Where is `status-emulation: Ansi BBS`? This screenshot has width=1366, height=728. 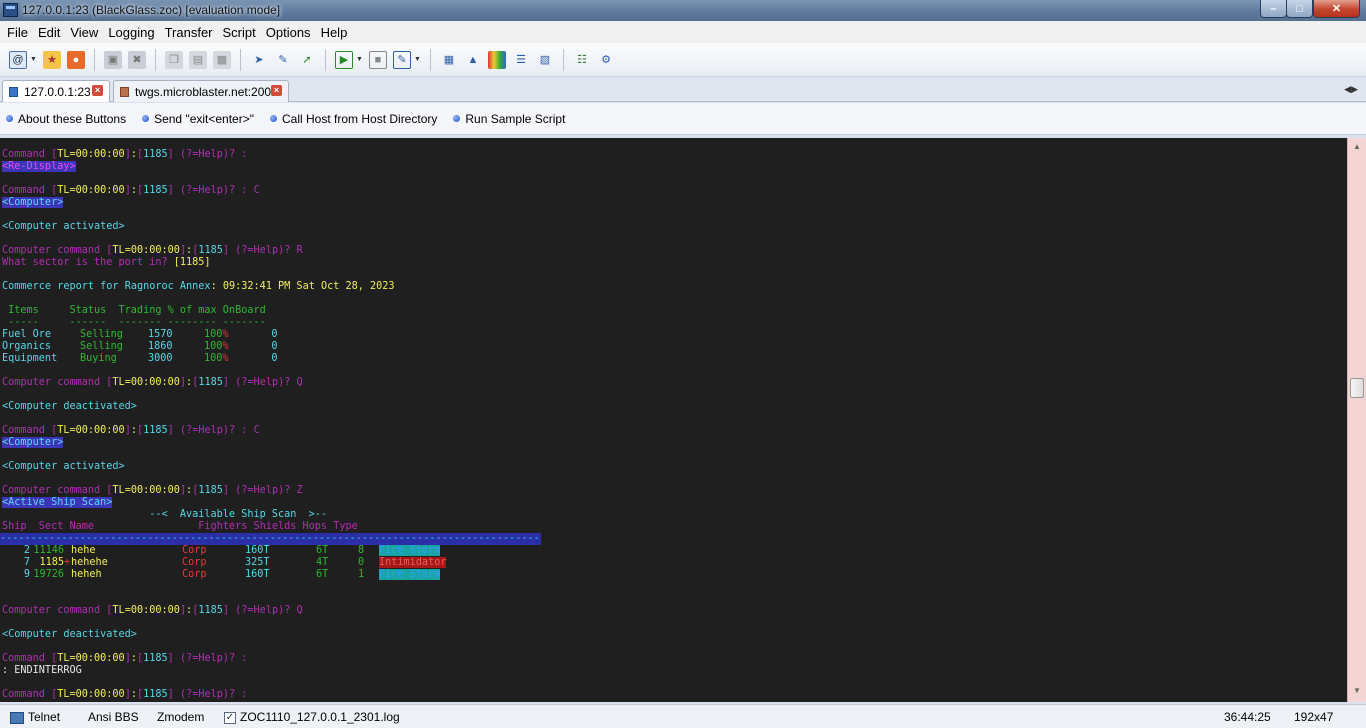 status-emulation: Ansi BBS is located at coordinates (113, 717).